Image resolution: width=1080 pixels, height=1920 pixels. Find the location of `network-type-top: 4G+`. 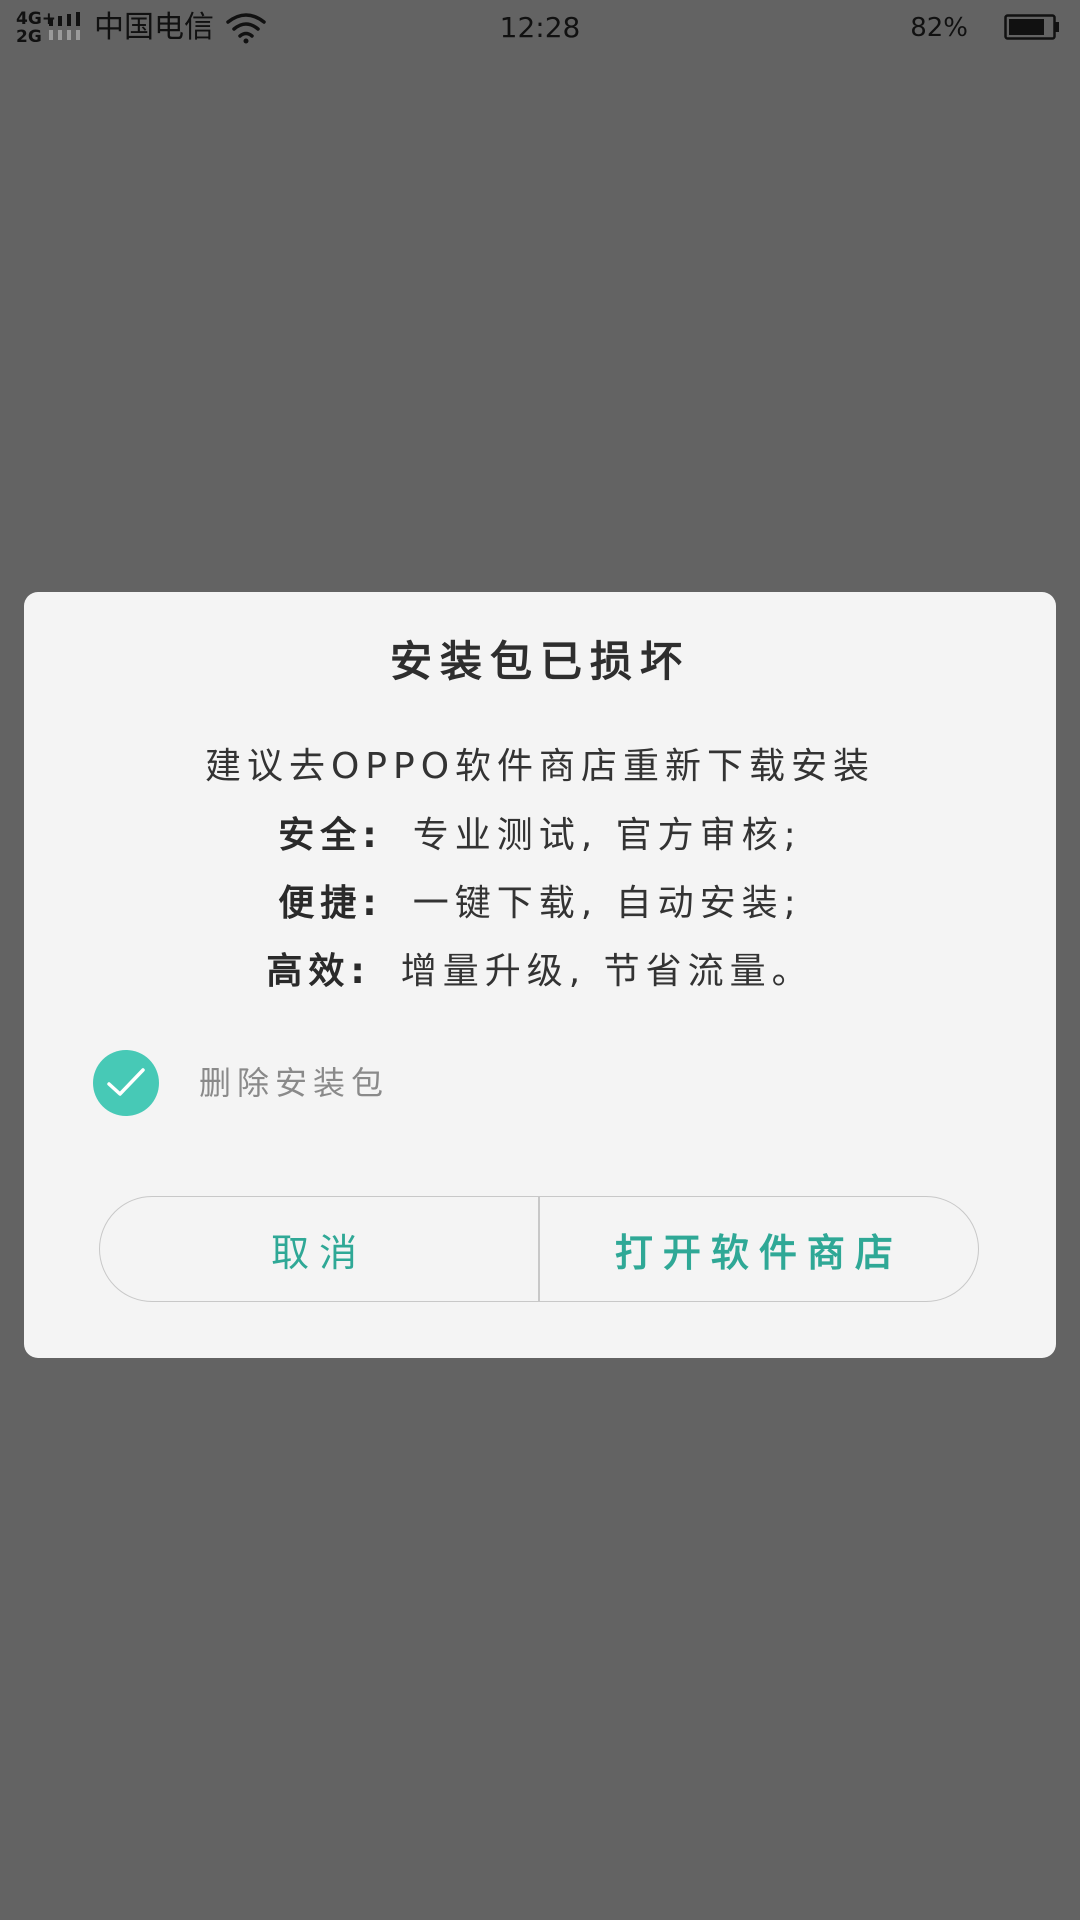

network-type-top: 4G+ is located at coordinates (36, 19).